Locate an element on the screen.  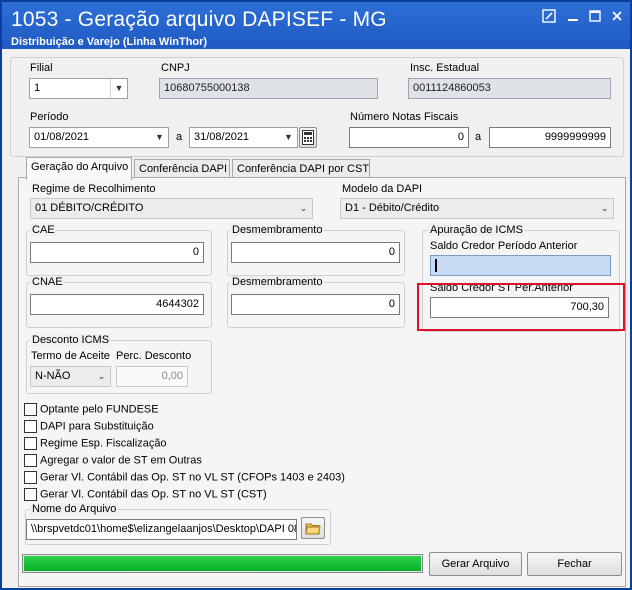
termo-aceite-value: N-NÃO is located at coordinates (53, 376).